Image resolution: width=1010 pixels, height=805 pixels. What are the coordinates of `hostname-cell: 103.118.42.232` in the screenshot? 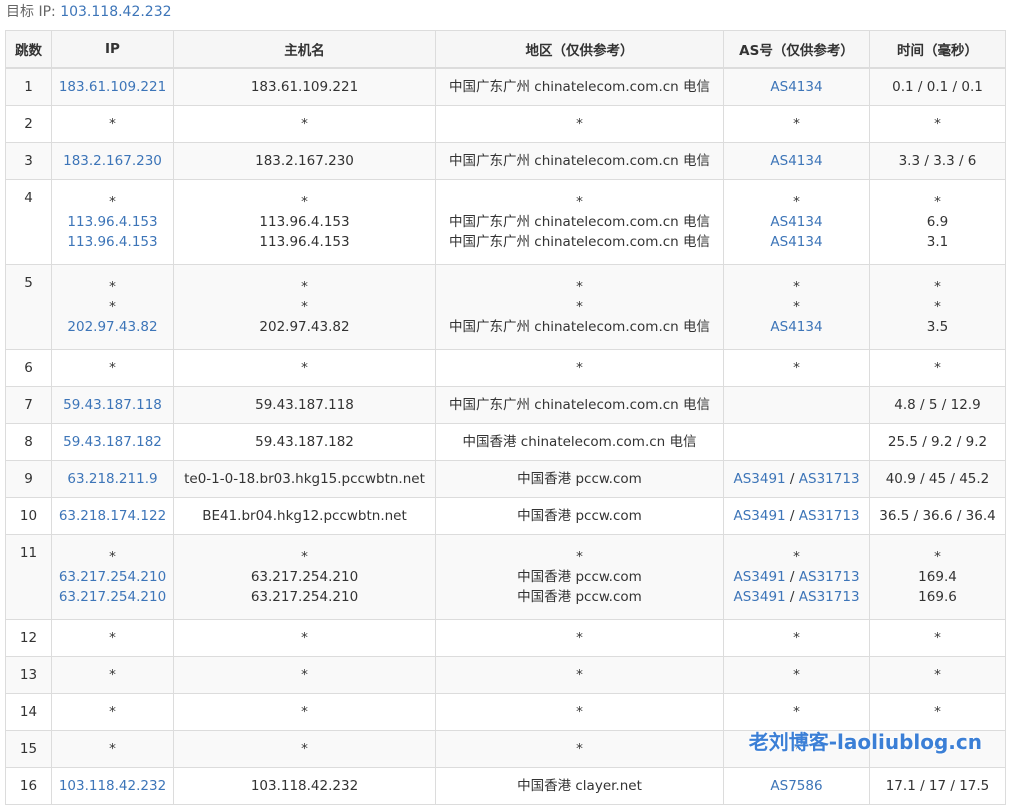 It's located at (304, 786).